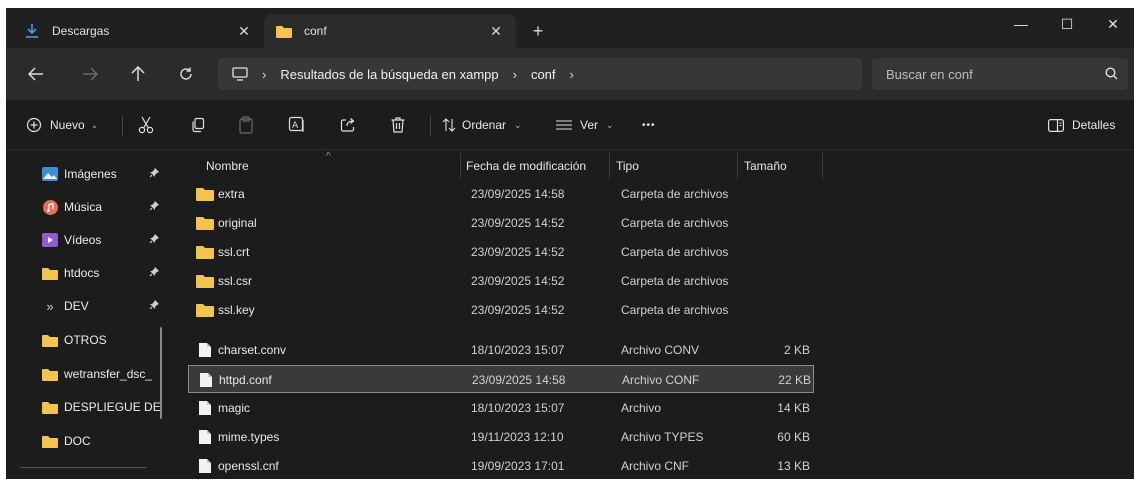  I want to click on search-placeholder: Buscar en conf, so click(929, 74).